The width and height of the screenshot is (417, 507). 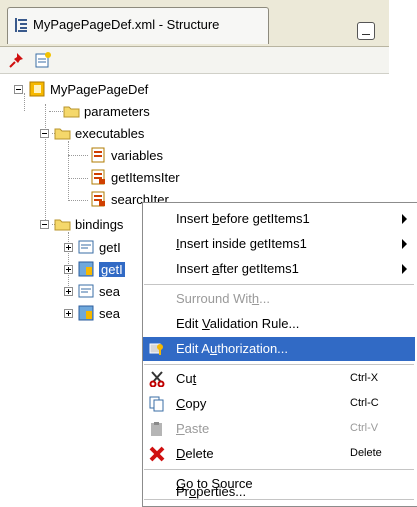 I want to click on menu-copy: Copy Ctrl-C, so click(x=279, y=404).